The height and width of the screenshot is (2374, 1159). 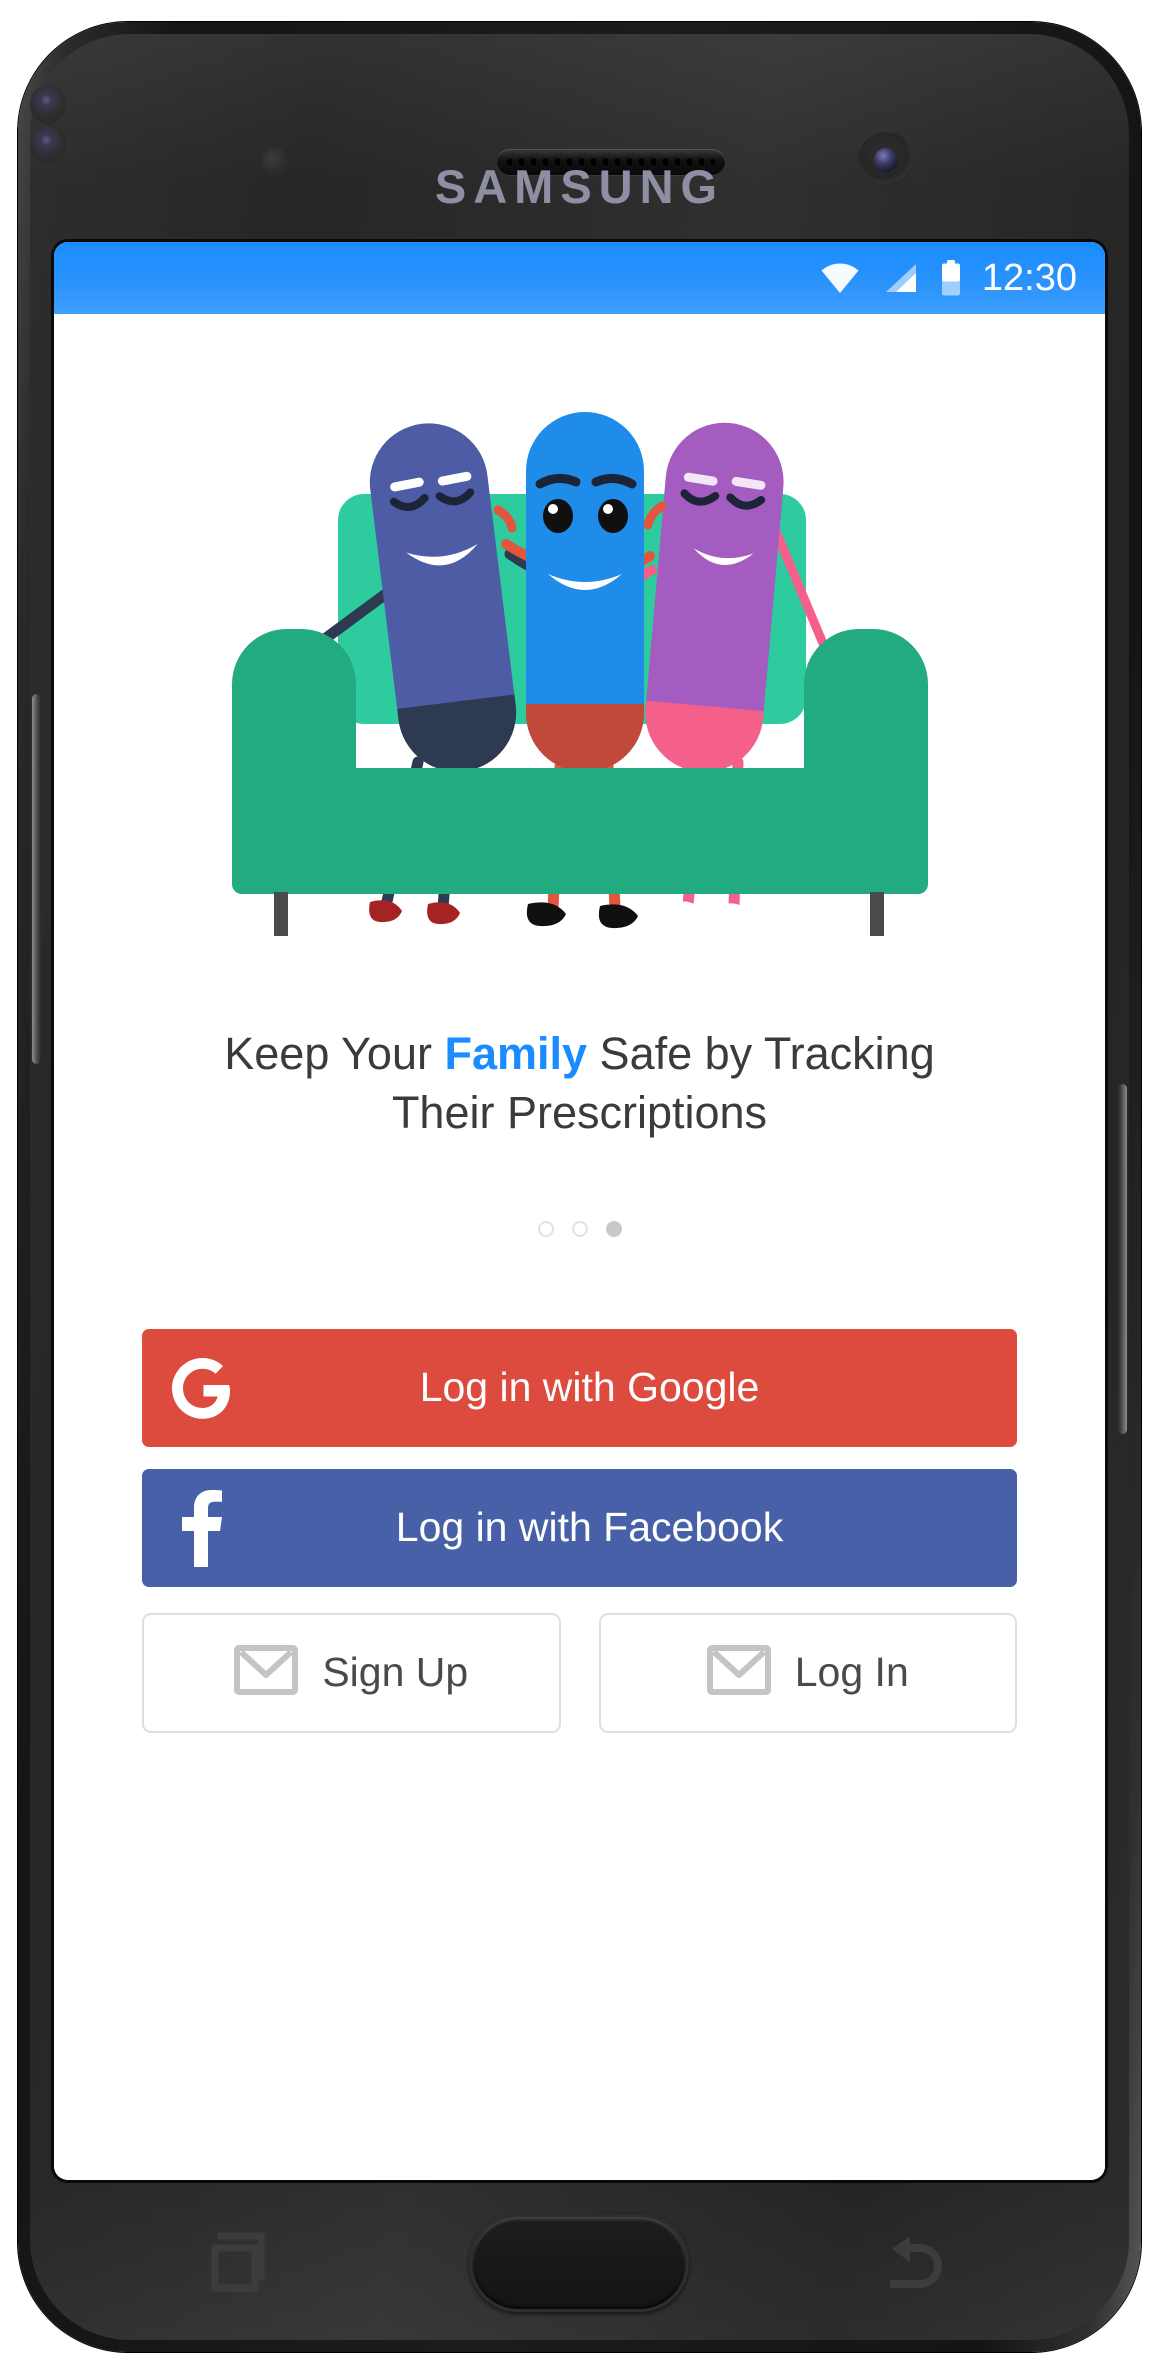 What do you see at coordinates (36, 879) in the screenshot?
I see `volume-button` at bounding box center [36, 879].